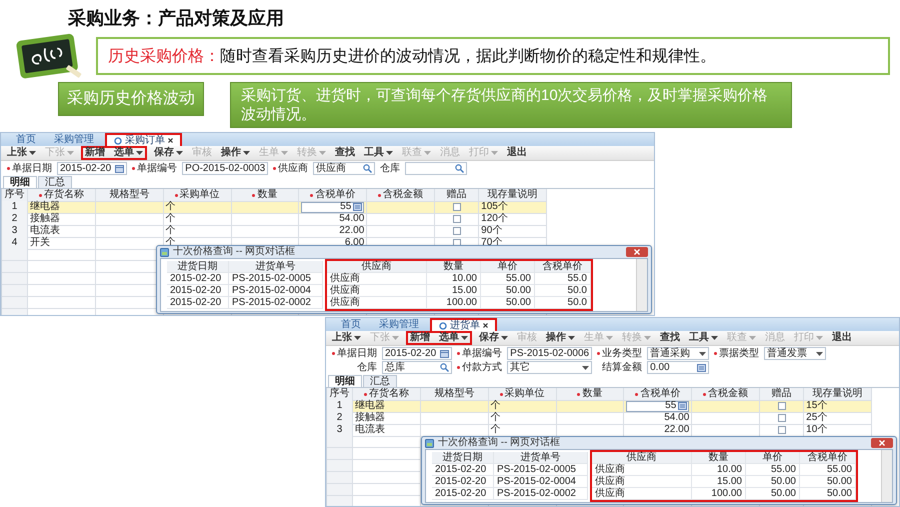 The height and width of the screenshot is (507, 900). Describe the element at coordinates (683, 406) in the screenshot. I see `calculator-icon` at that location.